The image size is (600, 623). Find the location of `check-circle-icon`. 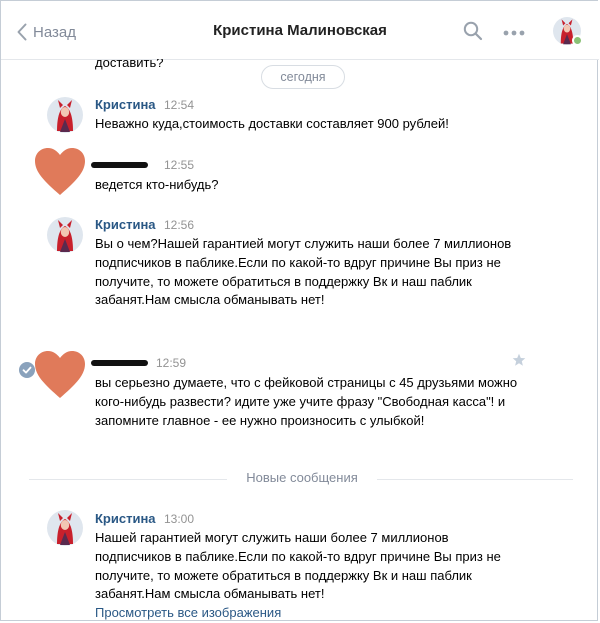

check-circle-icon is located at coordinates (27, 370).